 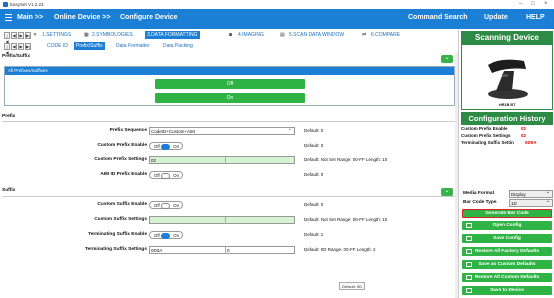 What do you see at coordinates (480, 202) in the screenshot?
I see `bar-code-type-label: Bar Code Type` at bounding box center [480, 202].